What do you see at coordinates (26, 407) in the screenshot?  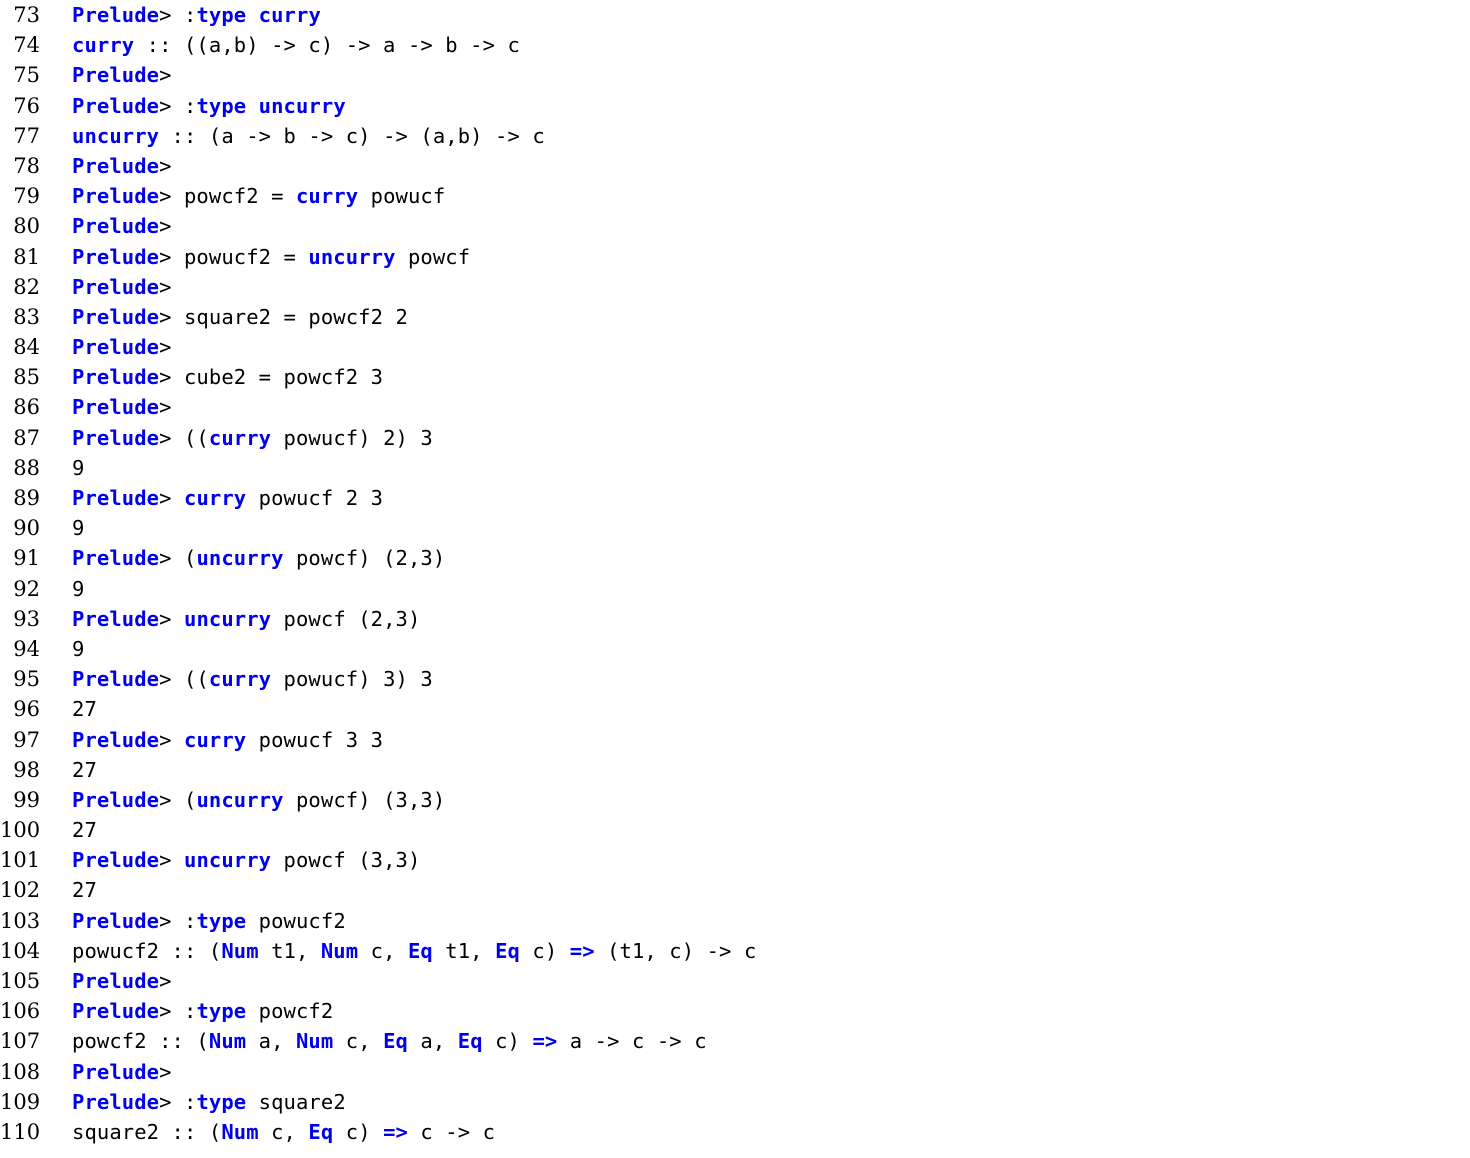 I see `line-number: 86` at bounding box center [26, 407].